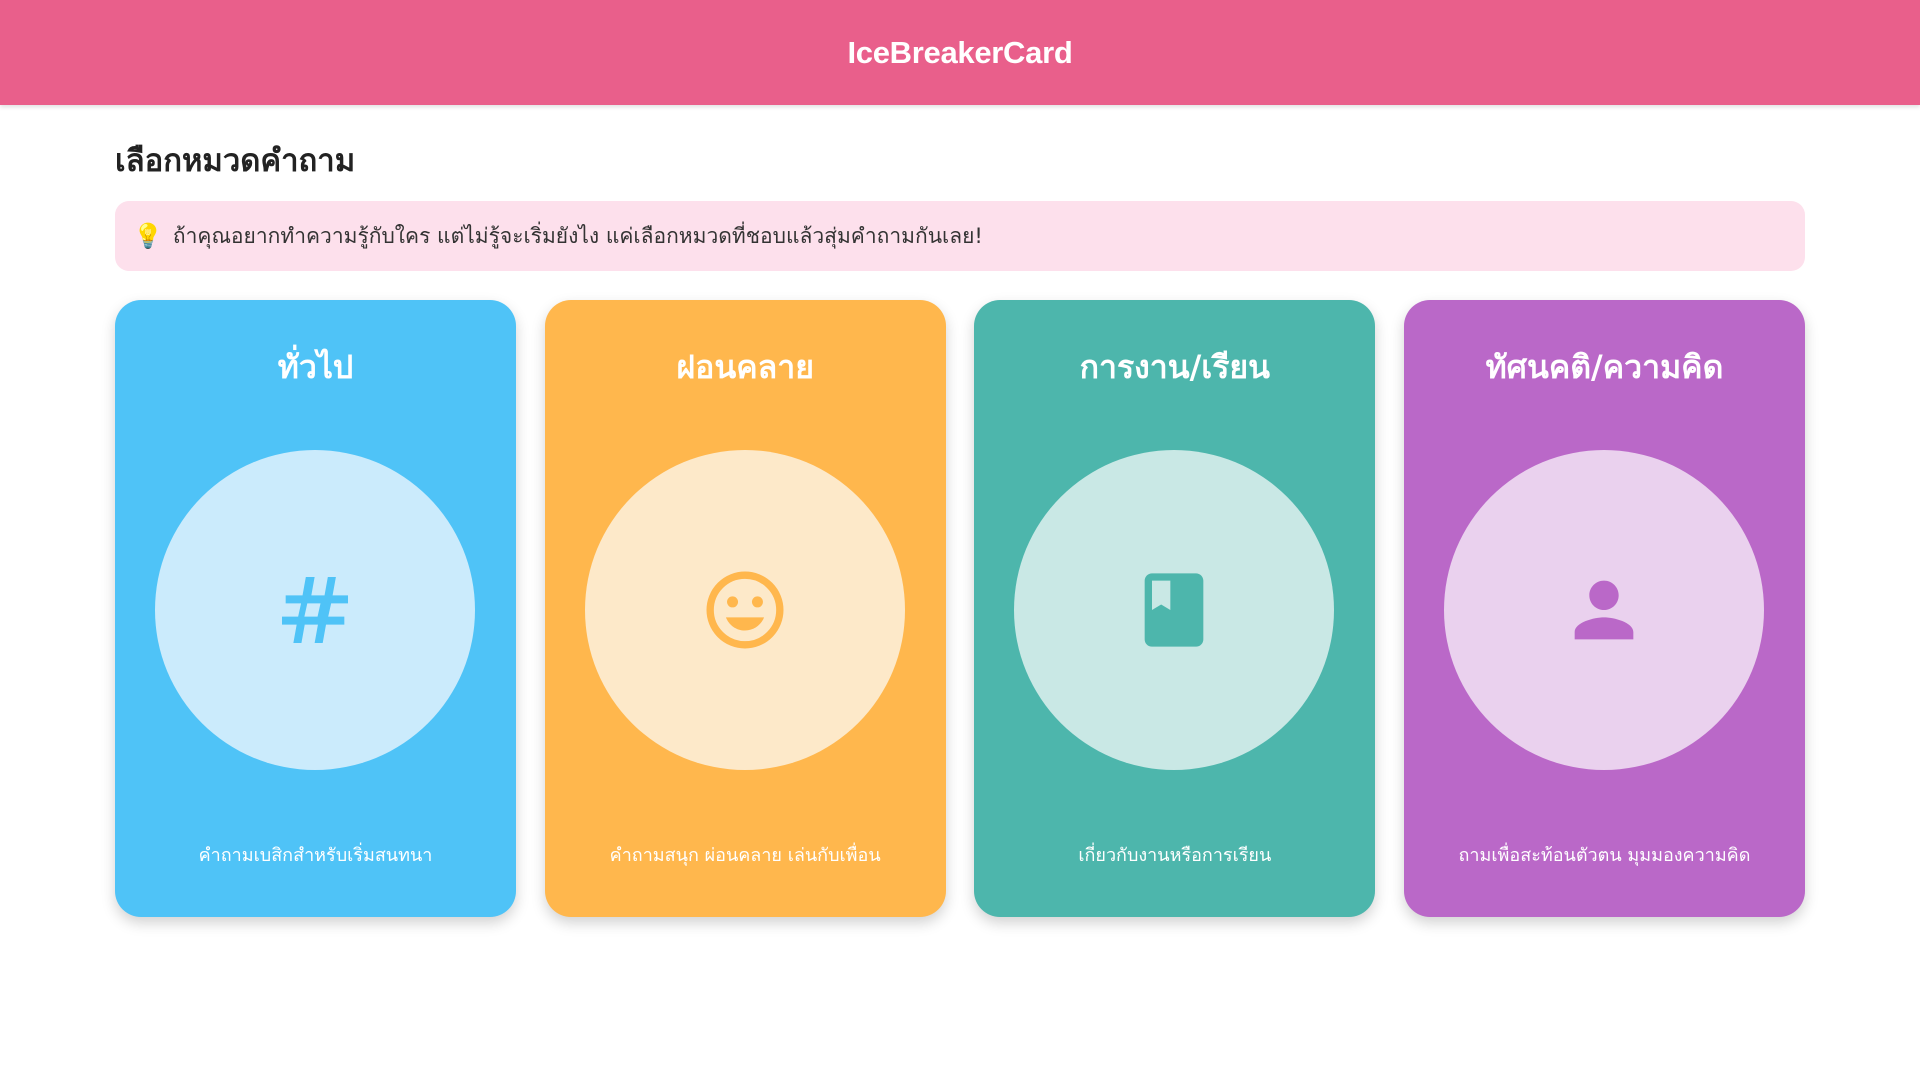  I want to click on category-card-general: ทั่วไป คำถามเบสิกสำหรับเริ่มสนทนา, so click(315, 608).